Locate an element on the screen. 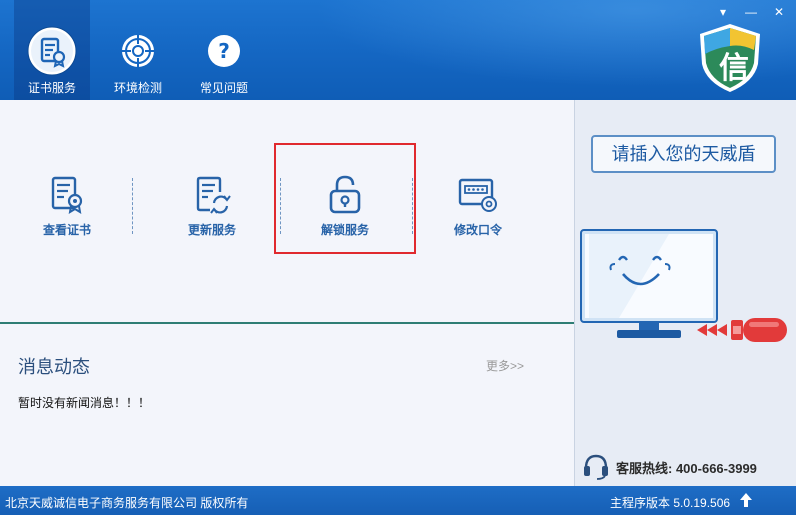  news-empty-message: 暂时没有新闻消息！！！ is located at coordinates (84, 403).